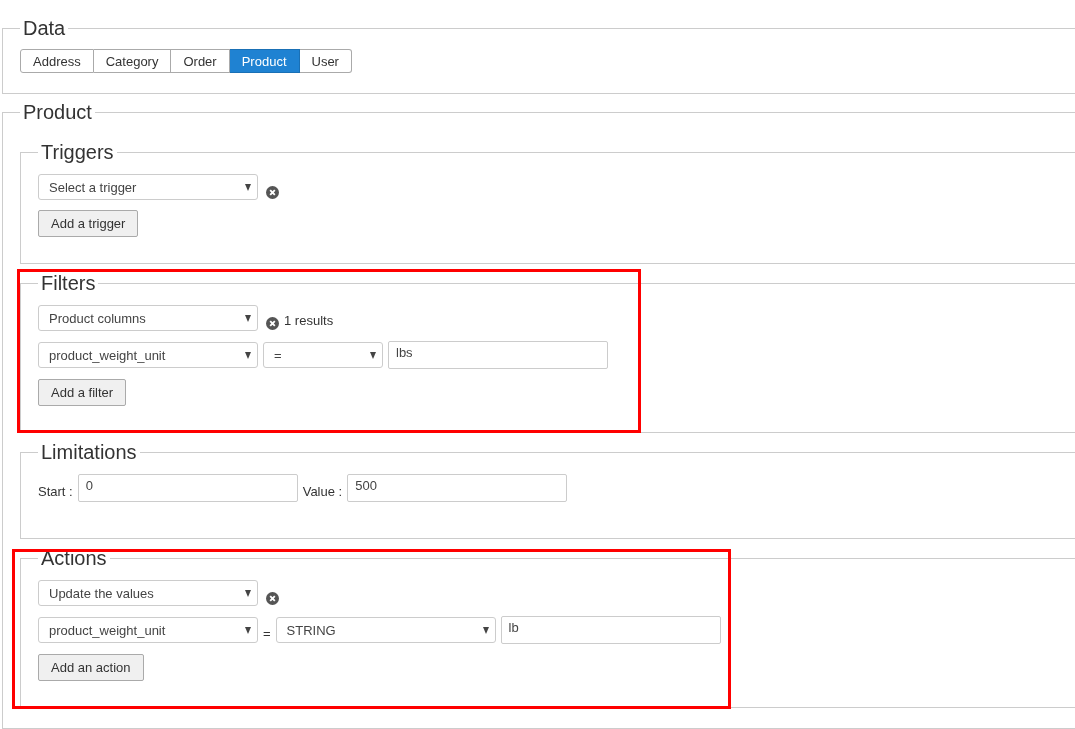  Describe the element at coordinates (132, 61) in the screenshot. I see `tab: Category` at that location.